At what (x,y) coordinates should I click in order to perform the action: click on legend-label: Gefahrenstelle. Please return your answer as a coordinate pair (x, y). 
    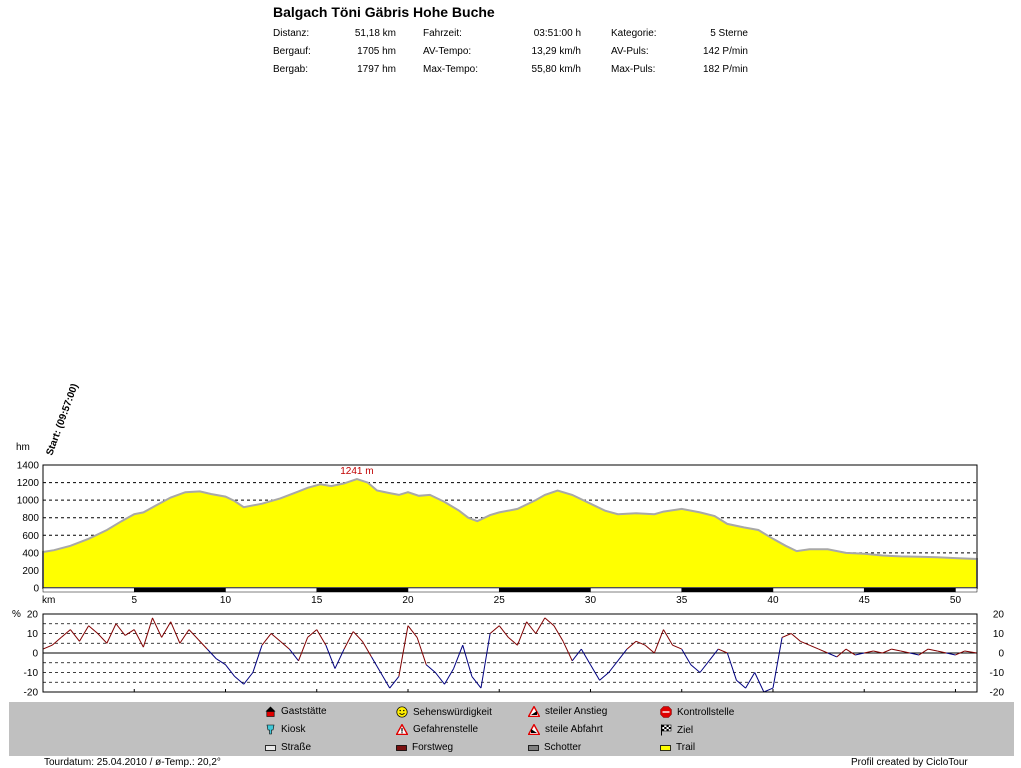
    Looking at the image, I should click on (446, 729).